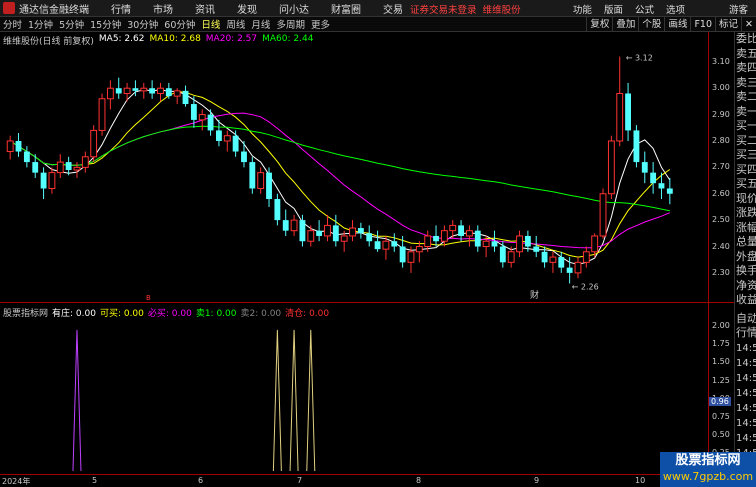  Describe the element at coordinates (721, 388) in the screenshot. I see `indicator-axis: 2.001.751.501.251.000.750.500.250.96` at that location.